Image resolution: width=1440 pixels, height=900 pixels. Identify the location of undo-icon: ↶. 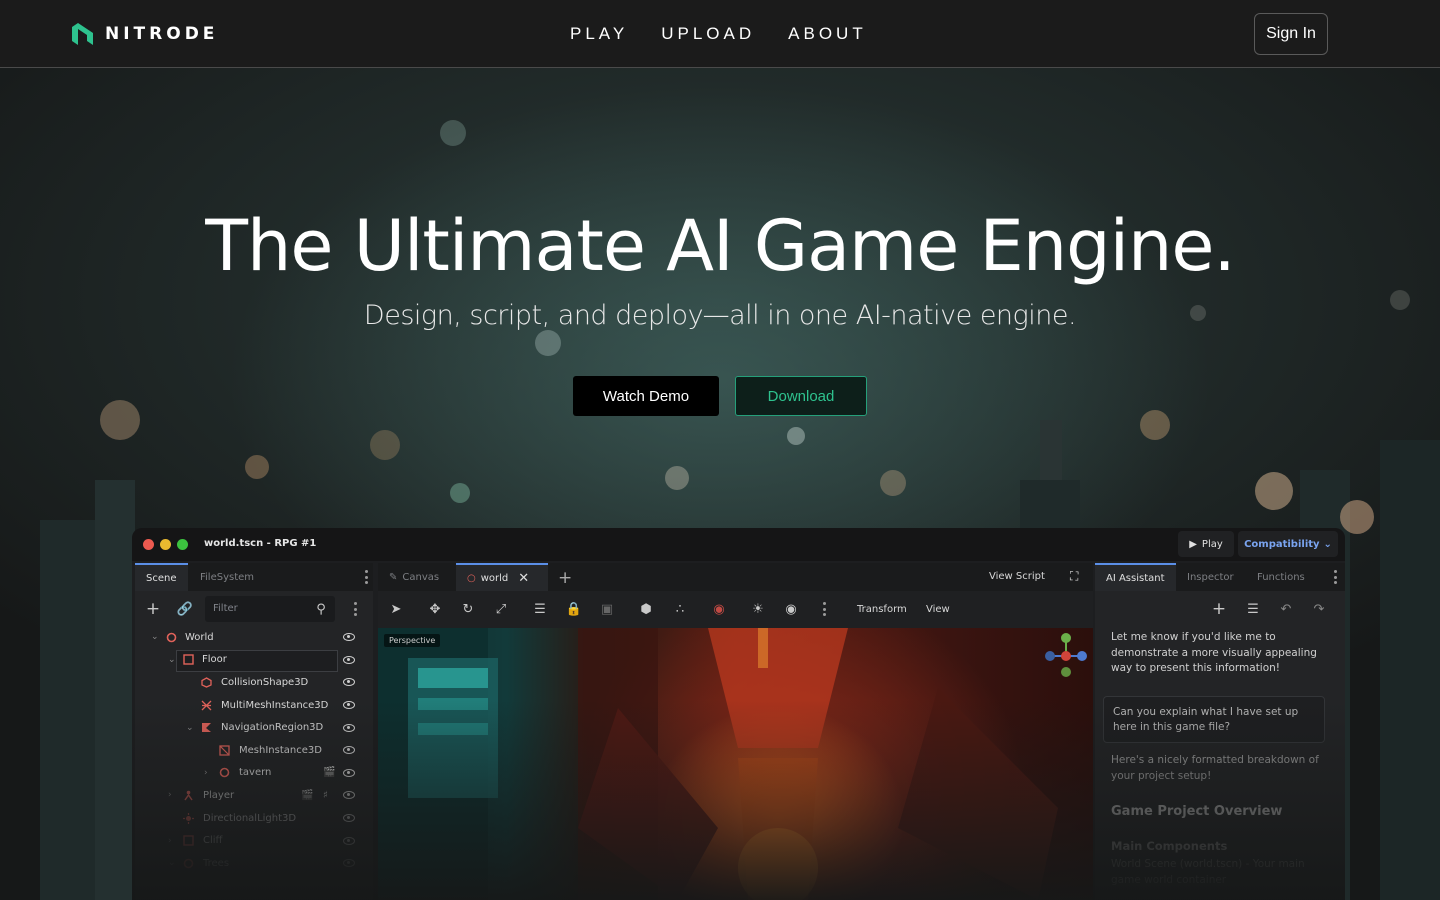
(1286, 609).